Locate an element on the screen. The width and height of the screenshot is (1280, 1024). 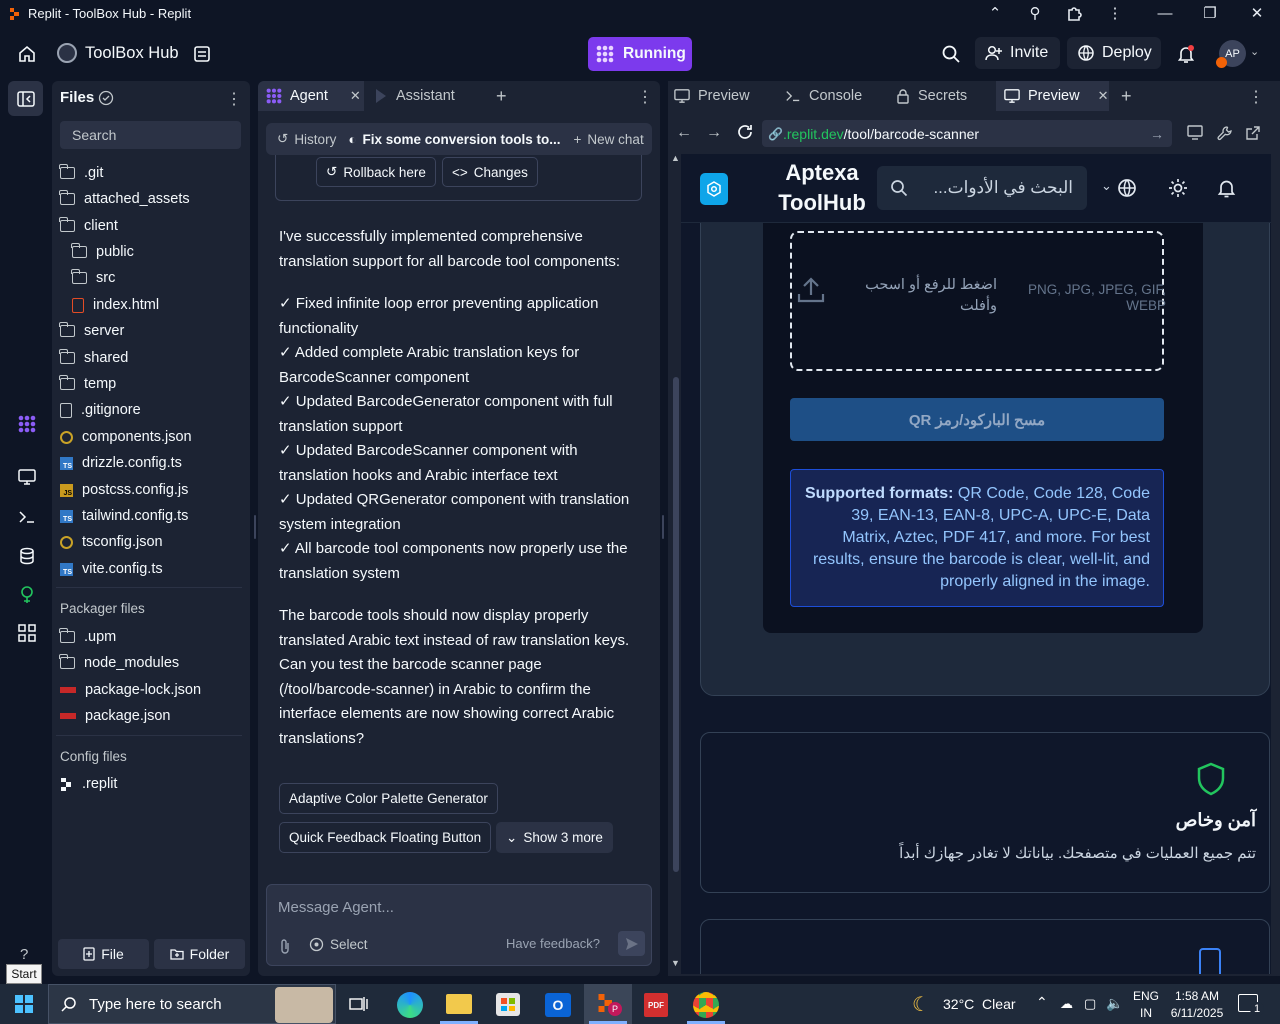
files-search-input: Search is located at coordinates (150, 135).